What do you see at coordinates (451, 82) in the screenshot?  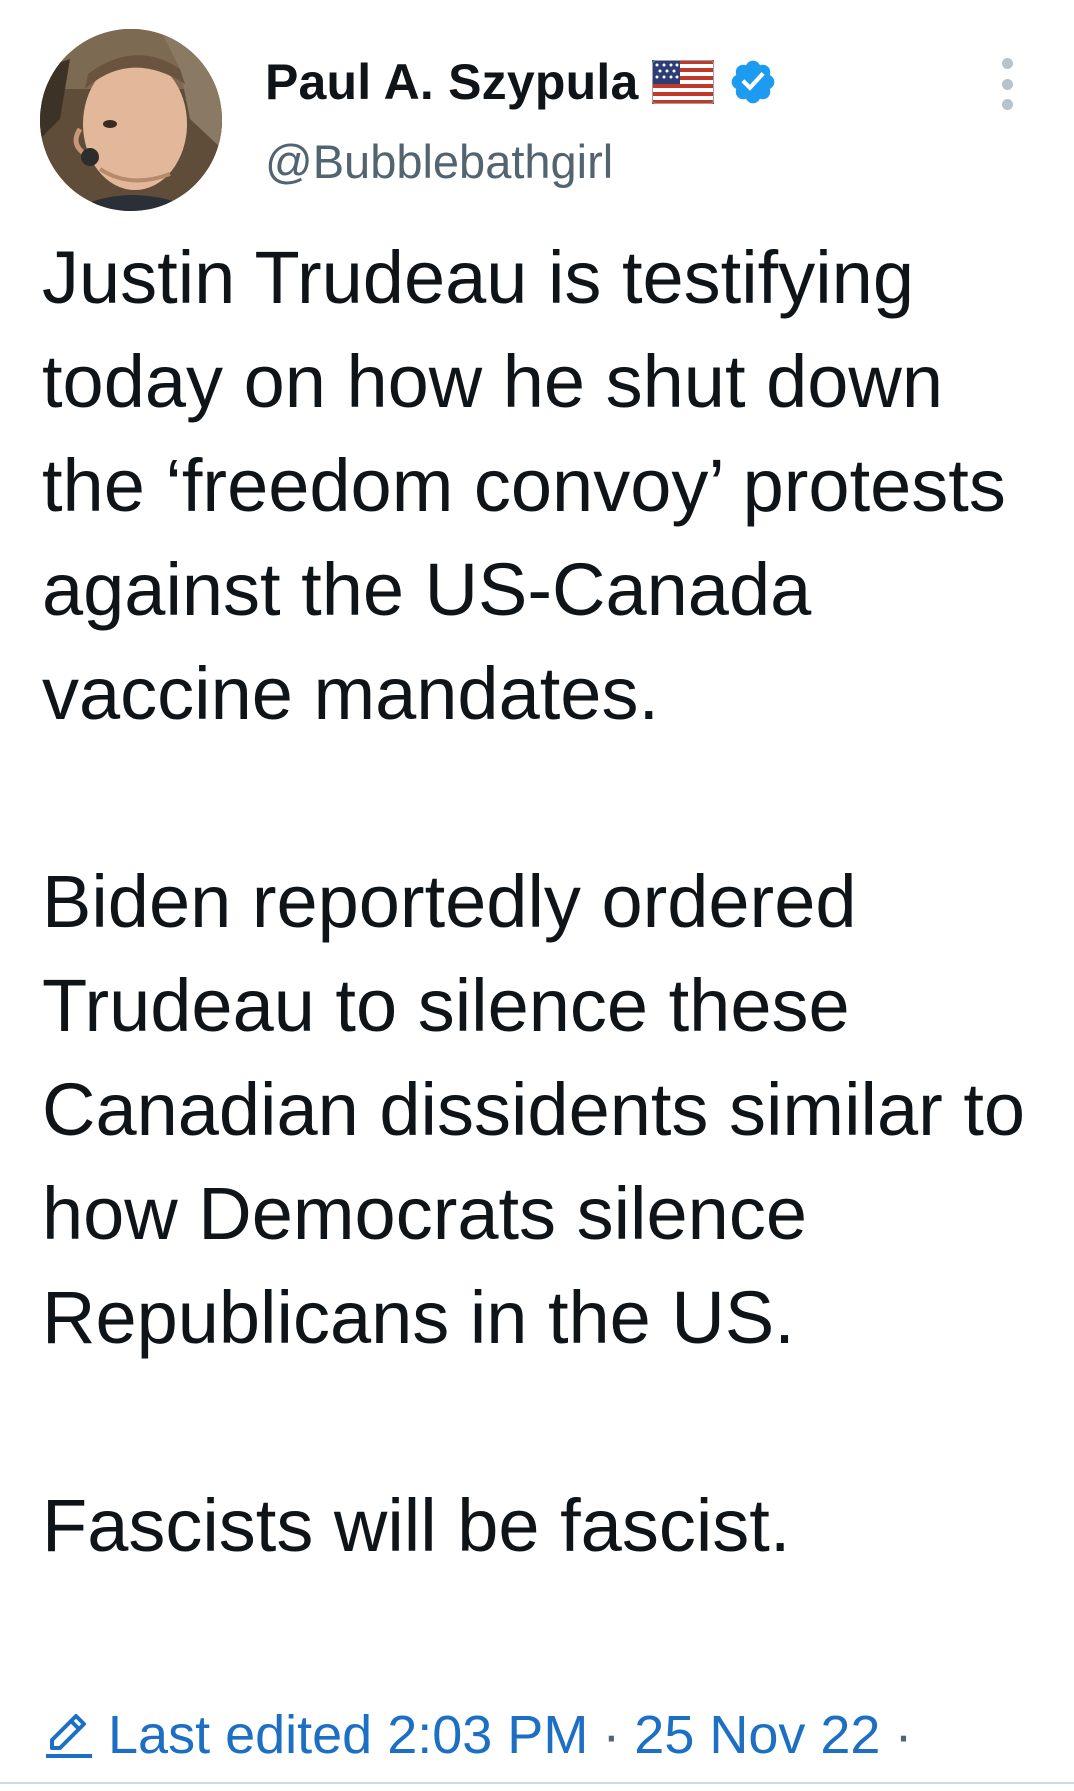 I see `author-display-name: Paul A. Szypula` at bounding box center [451, 82].